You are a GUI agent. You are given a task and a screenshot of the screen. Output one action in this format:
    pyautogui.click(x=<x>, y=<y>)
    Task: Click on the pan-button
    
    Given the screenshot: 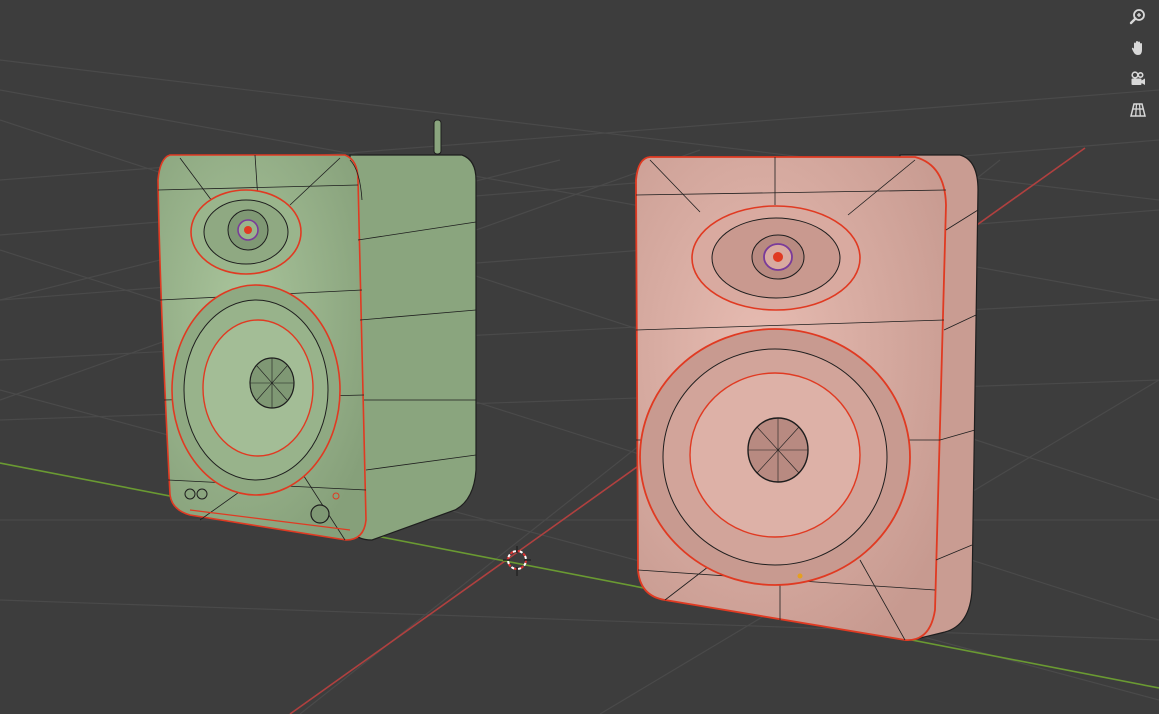 What is the action you would take?
    pyautogui.click(x=1138, y=48)
    